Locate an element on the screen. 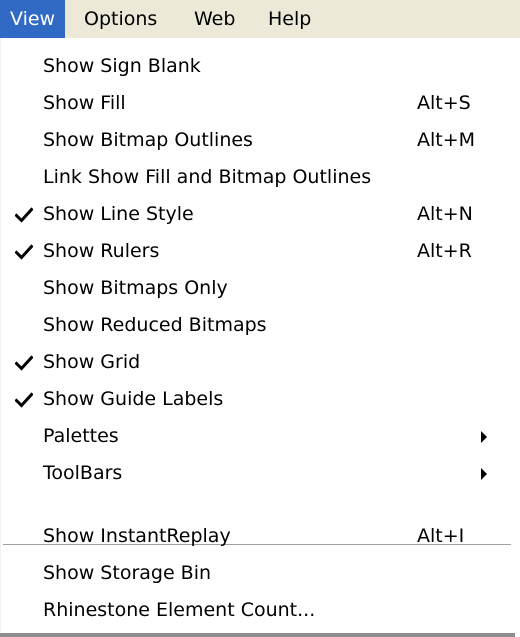  menu-item-label: Show Grid is located at coordinates (92, 362).